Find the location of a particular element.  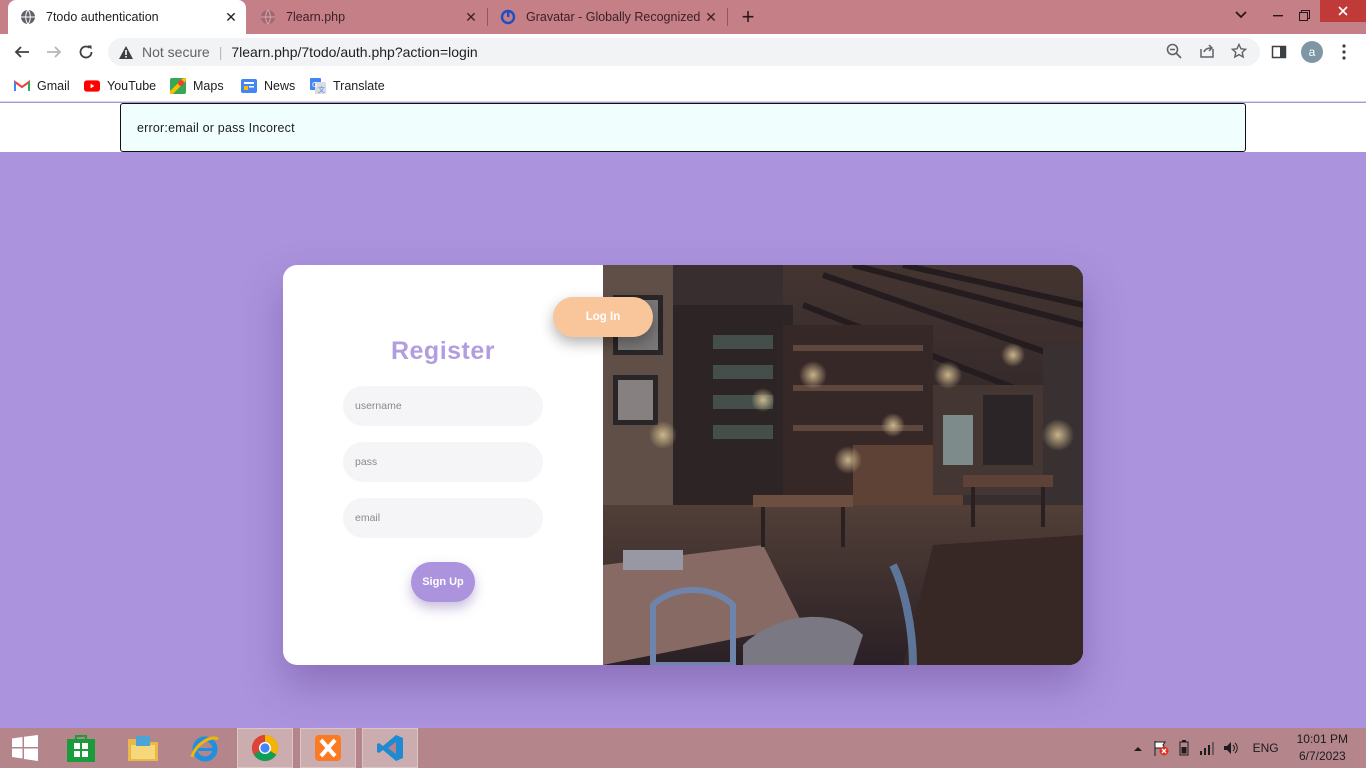

youtube-icon is located at coordinates (92, 86).